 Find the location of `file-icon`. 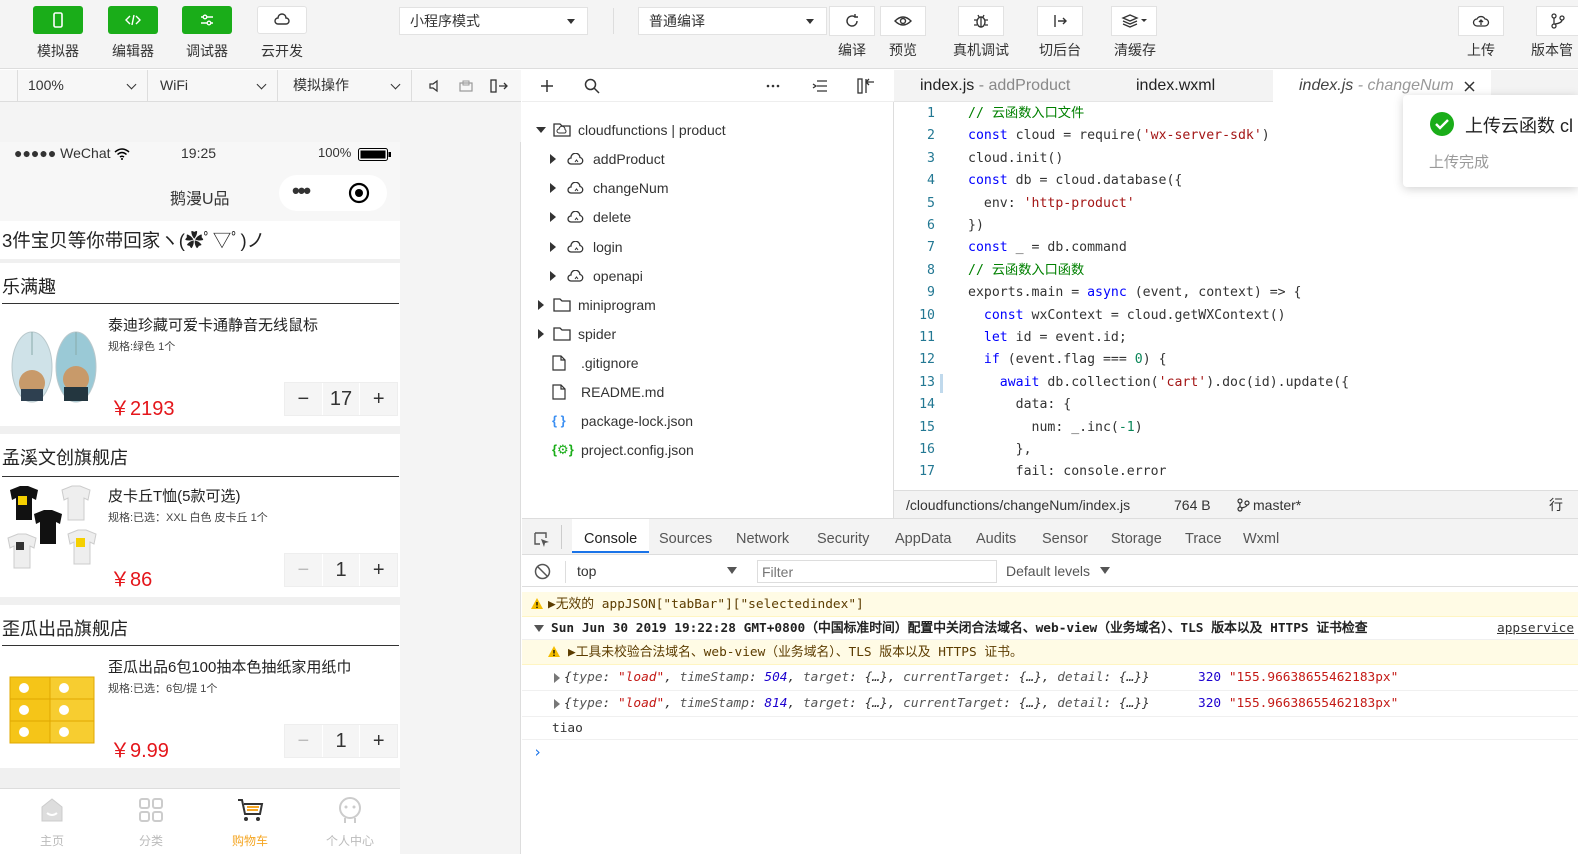

file-icon is located at coordinates (559, 363).